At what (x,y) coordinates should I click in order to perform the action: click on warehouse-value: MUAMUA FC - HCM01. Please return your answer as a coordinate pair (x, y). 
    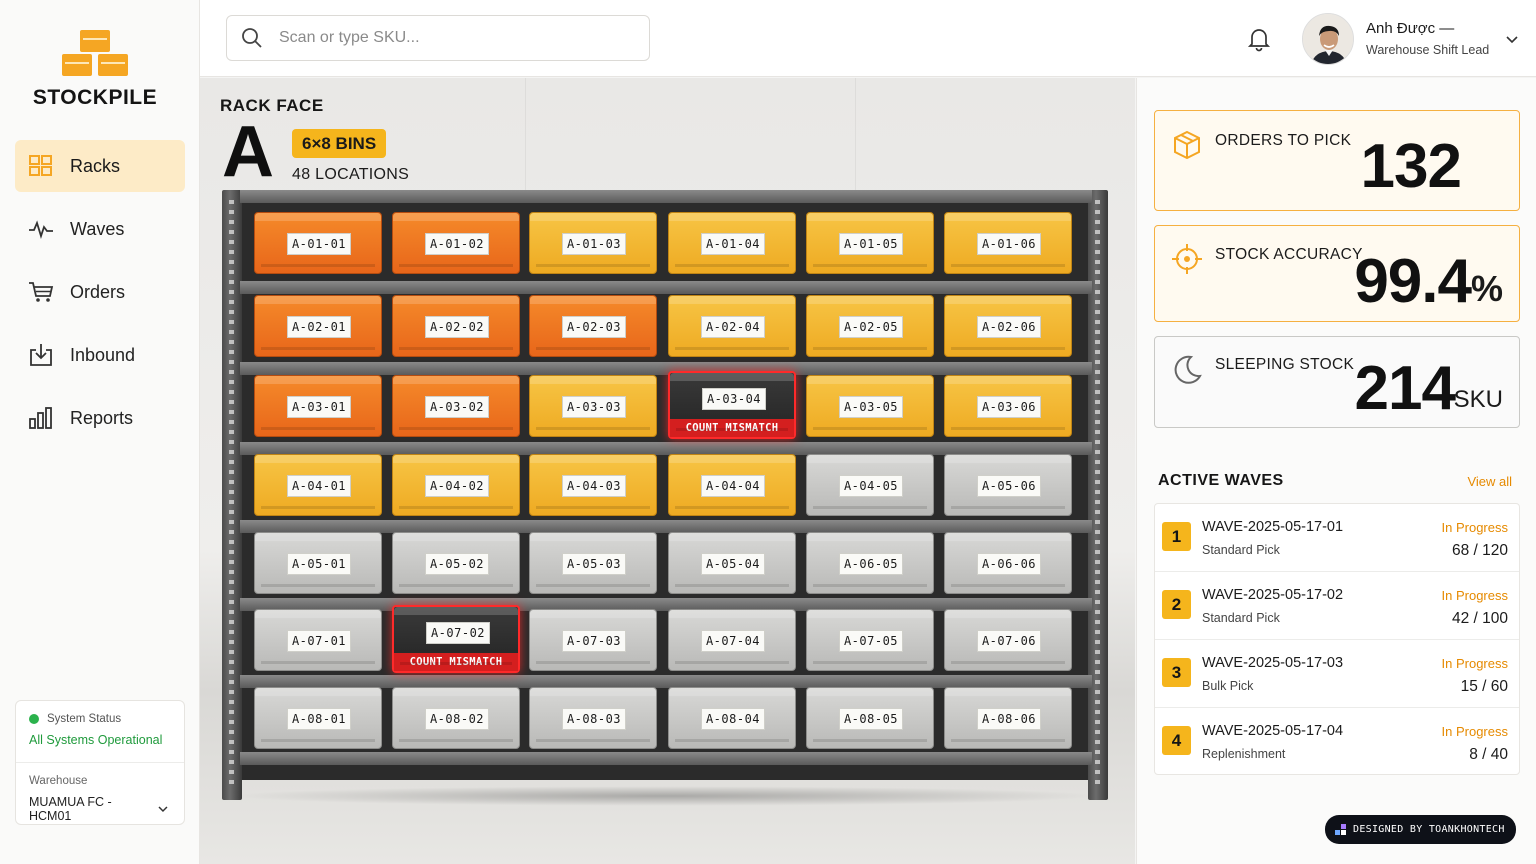
    Looking at the image, I should click on (70, 809).